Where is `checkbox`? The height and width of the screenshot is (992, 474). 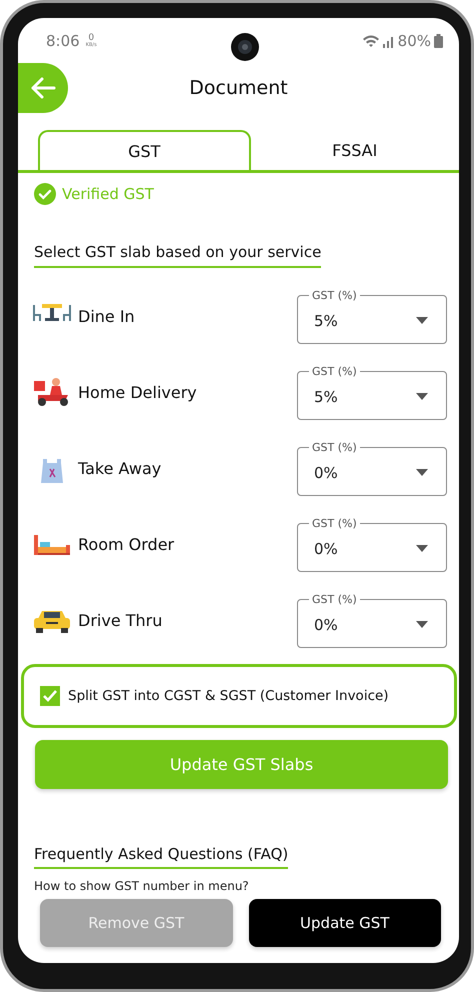
checkbox is located at coordinates (50, 696).